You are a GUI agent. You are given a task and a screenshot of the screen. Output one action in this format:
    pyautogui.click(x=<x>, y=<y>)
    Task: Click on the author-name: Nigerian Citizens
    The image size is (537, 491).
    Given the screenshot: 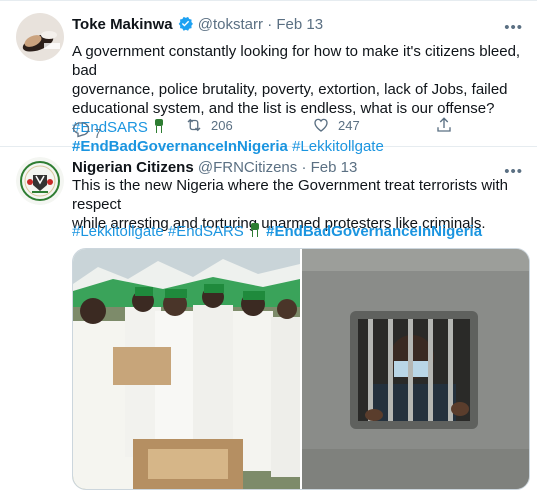 What is the action you would take?
    pyautogui.click(x=133, y=167)
    